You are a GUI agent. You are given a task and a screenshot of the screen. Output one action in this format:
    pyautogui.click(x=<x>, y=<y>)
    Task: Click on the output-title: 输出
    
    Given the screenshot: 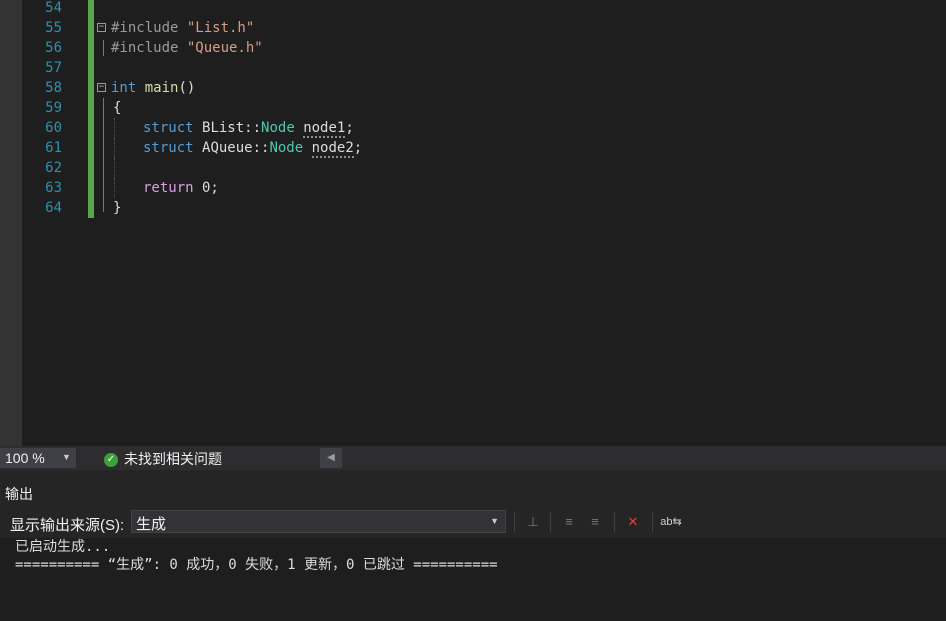 What is the action you would take?
    pyautogui.click(x=19, y=494)
    